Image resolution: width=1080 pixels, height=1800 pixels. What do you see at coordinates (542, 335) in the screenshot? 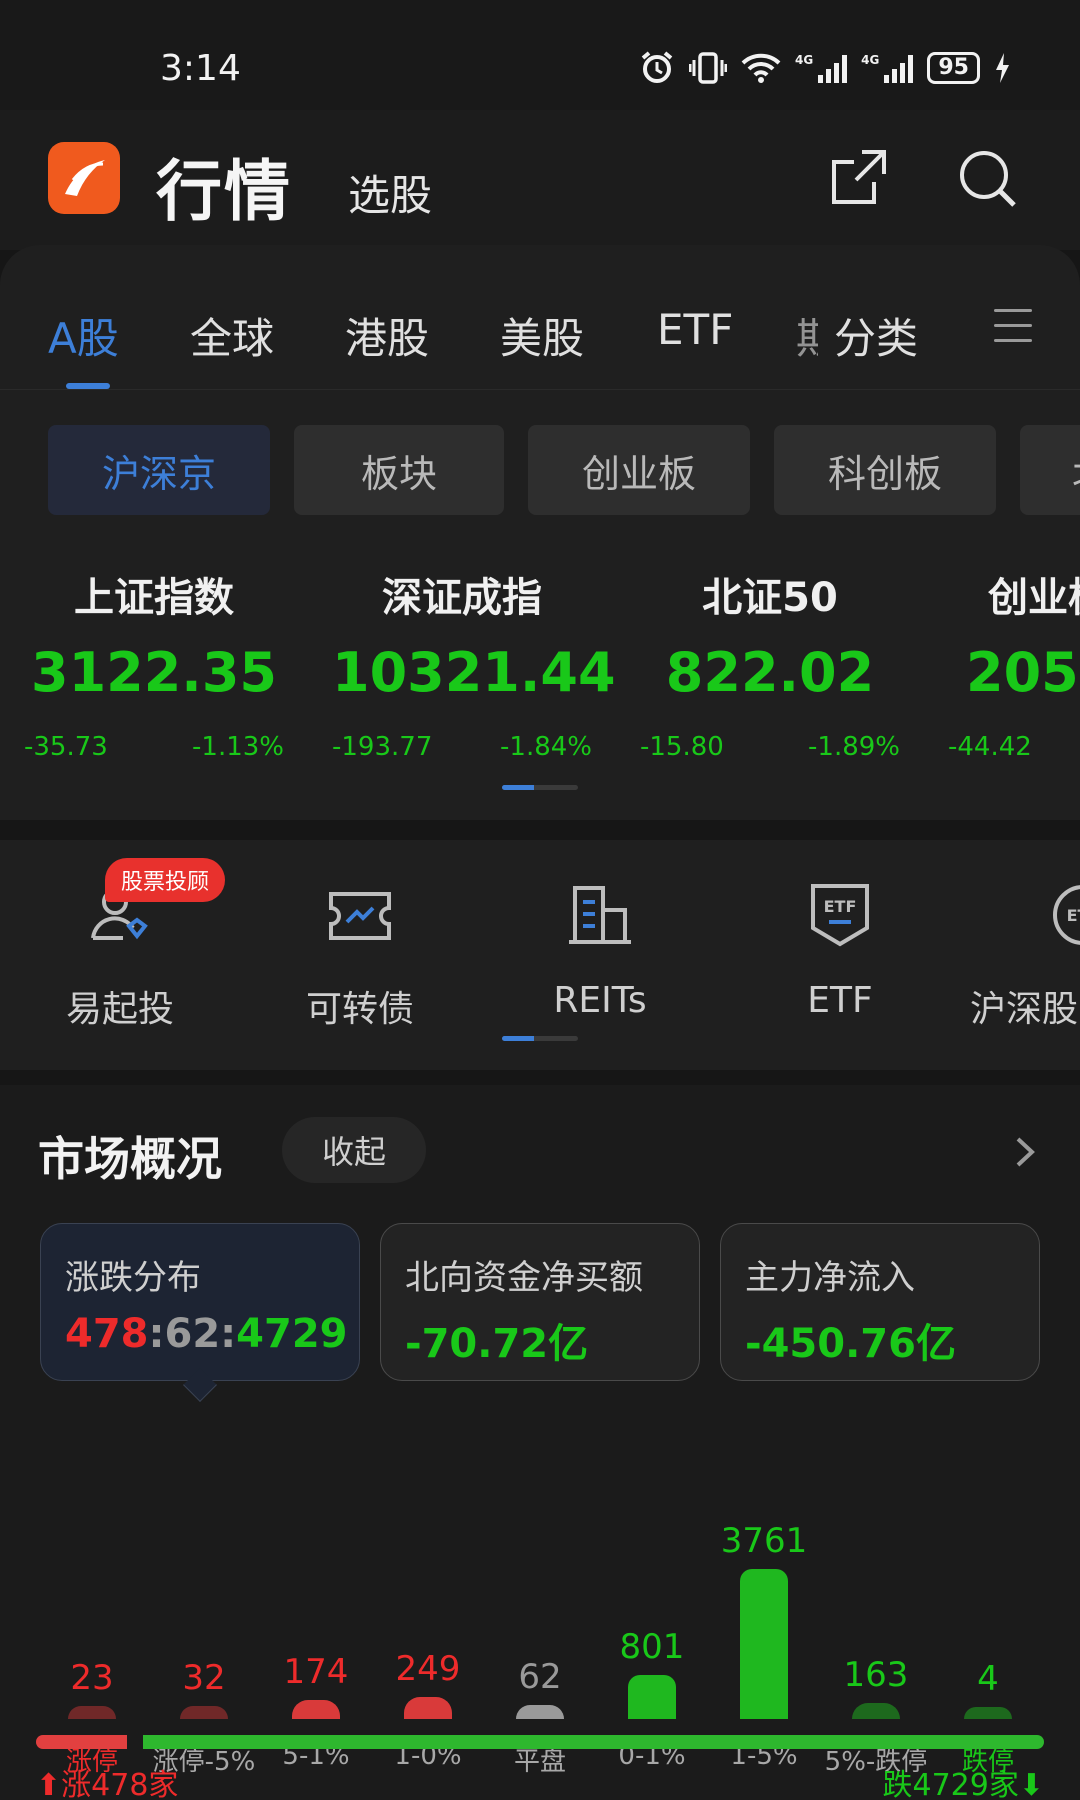
I see `tab-us: 美股` at bounding box center [542, 335].